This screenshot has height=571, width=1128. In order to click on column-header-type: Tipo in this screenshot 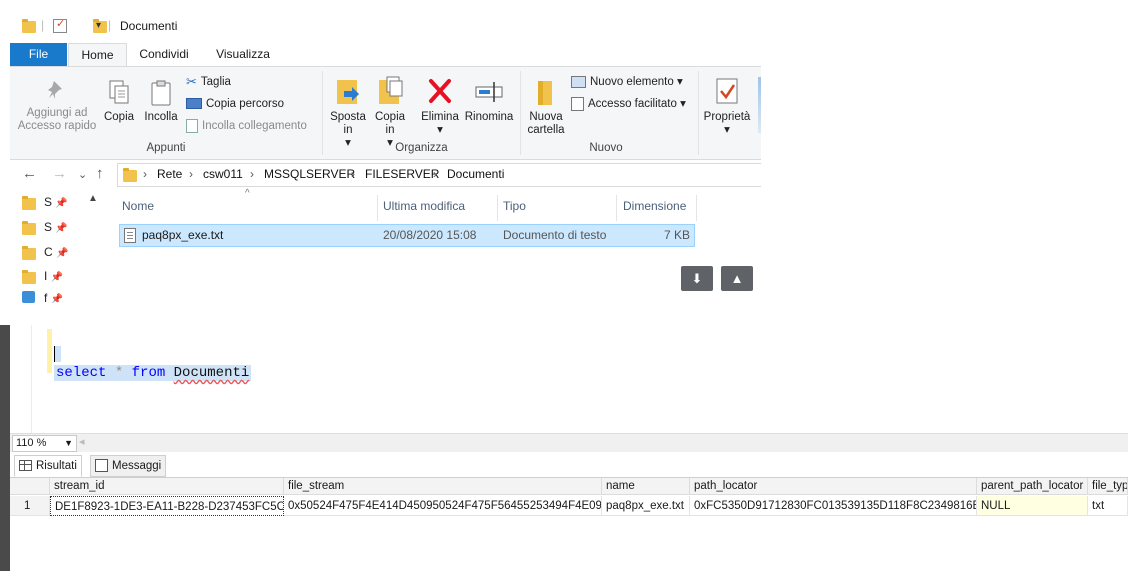, I will do `click(514, 206)`.